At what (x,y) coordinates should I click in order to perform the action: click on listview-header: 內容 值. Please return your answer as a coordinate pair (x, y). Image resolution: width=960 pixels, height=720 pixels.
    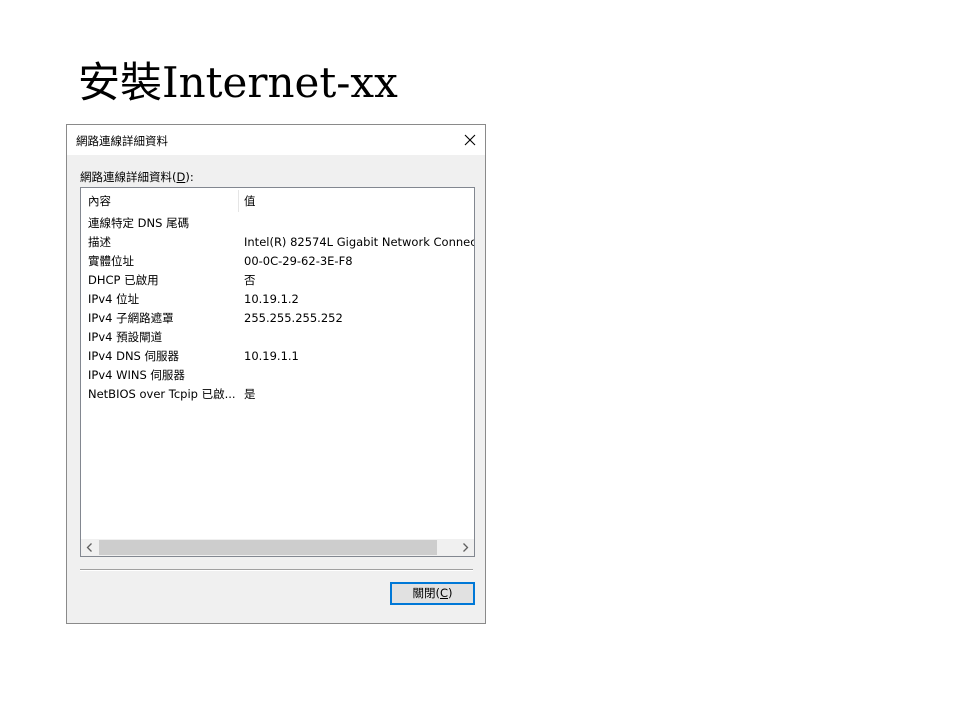
    Looking at the image, I should click on (277, 200).